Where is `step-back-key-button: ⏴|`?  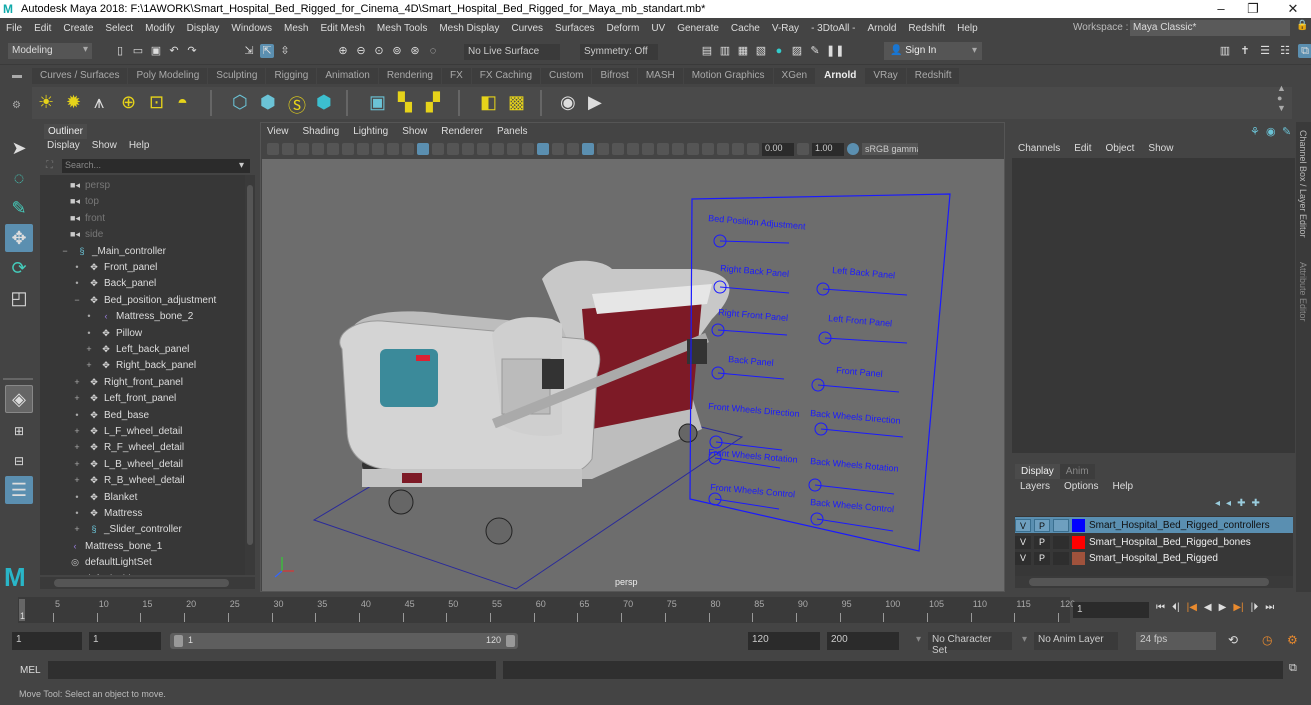 step-back-key-button: ⏴| is located at coordinates (1176, 607).